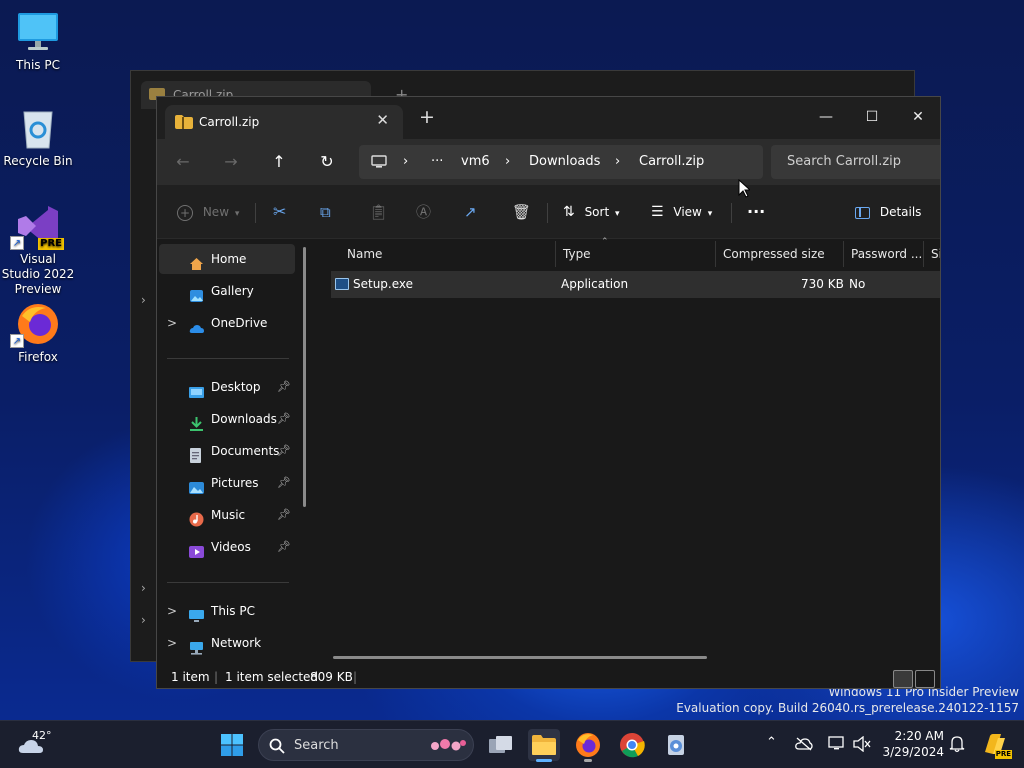 The image size is (1024, 768). I want to click on sort-button: ⇅ Sort ▾, so click(591, 213).